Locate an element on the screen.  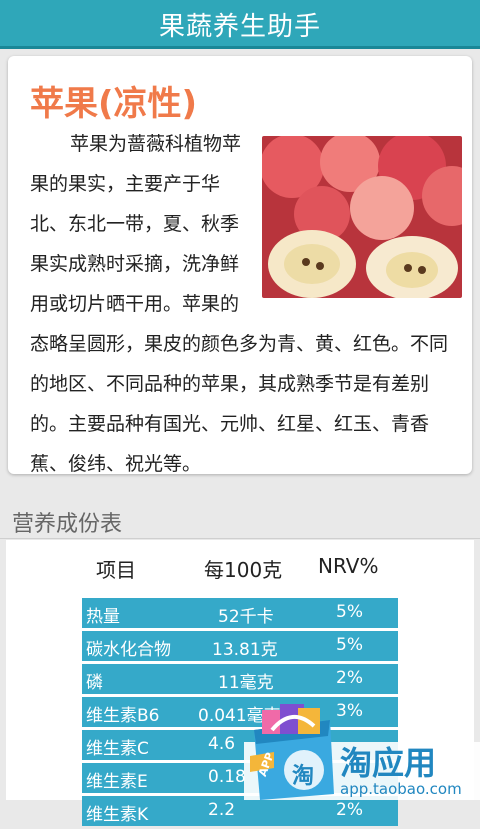
header-nrv: NRV% is located at coordinates (348, 566).